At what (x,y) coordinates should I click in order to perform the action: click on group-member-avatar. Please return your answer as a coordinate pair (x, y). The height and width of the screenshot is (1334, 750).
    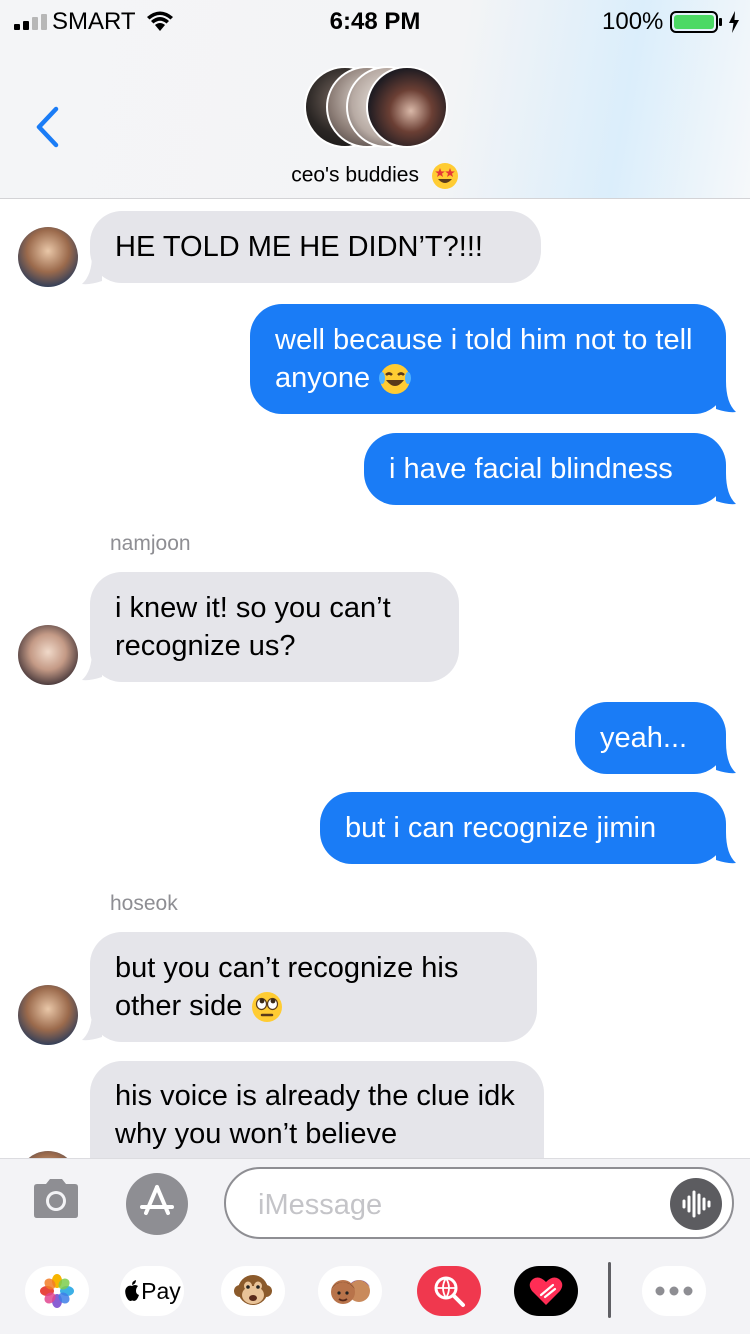
    Looking at the image, I should click on (407, 107).